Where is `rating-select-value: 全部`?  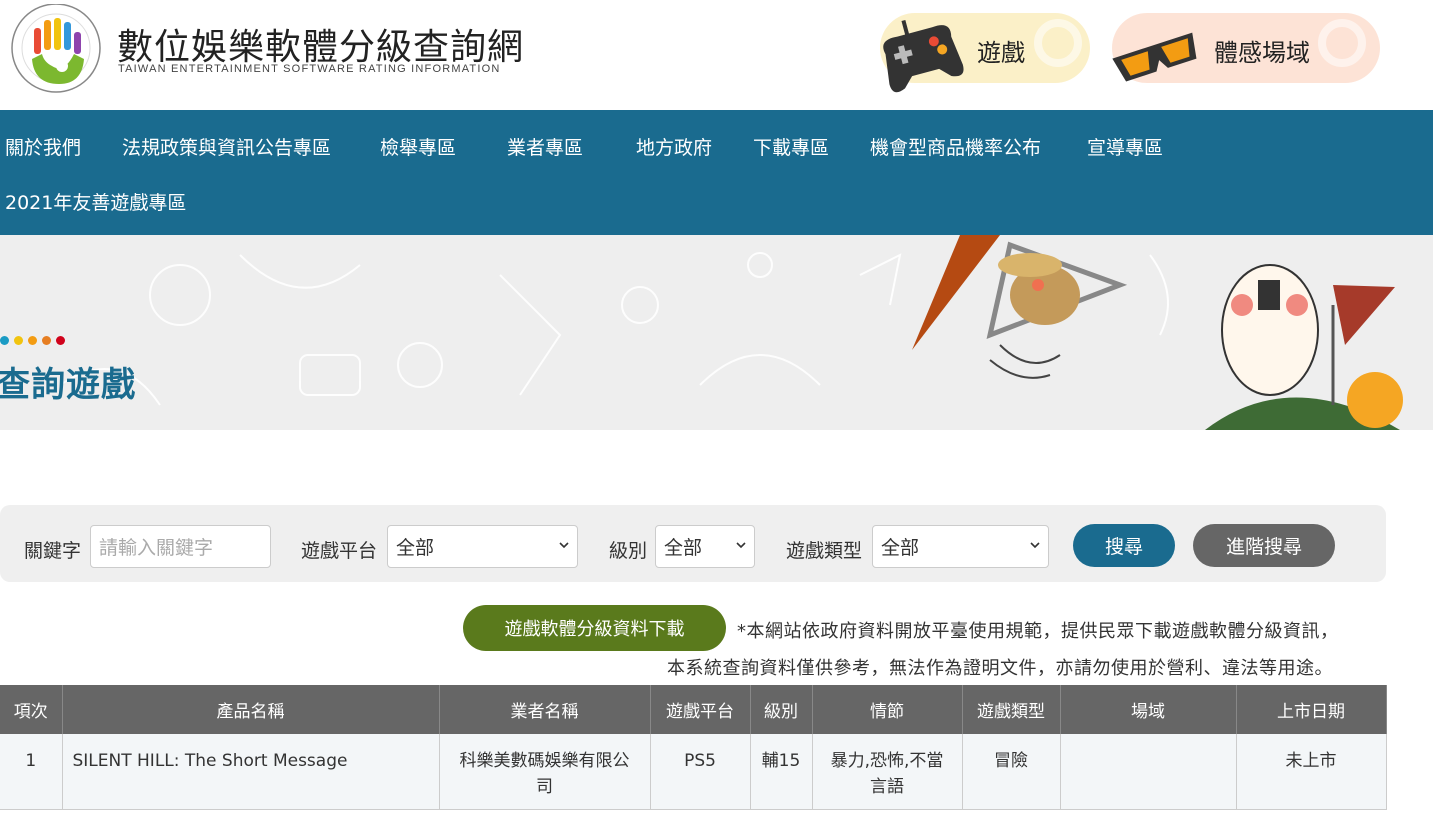
rating-select-value: 全部 is located at coordinates (683, 548).